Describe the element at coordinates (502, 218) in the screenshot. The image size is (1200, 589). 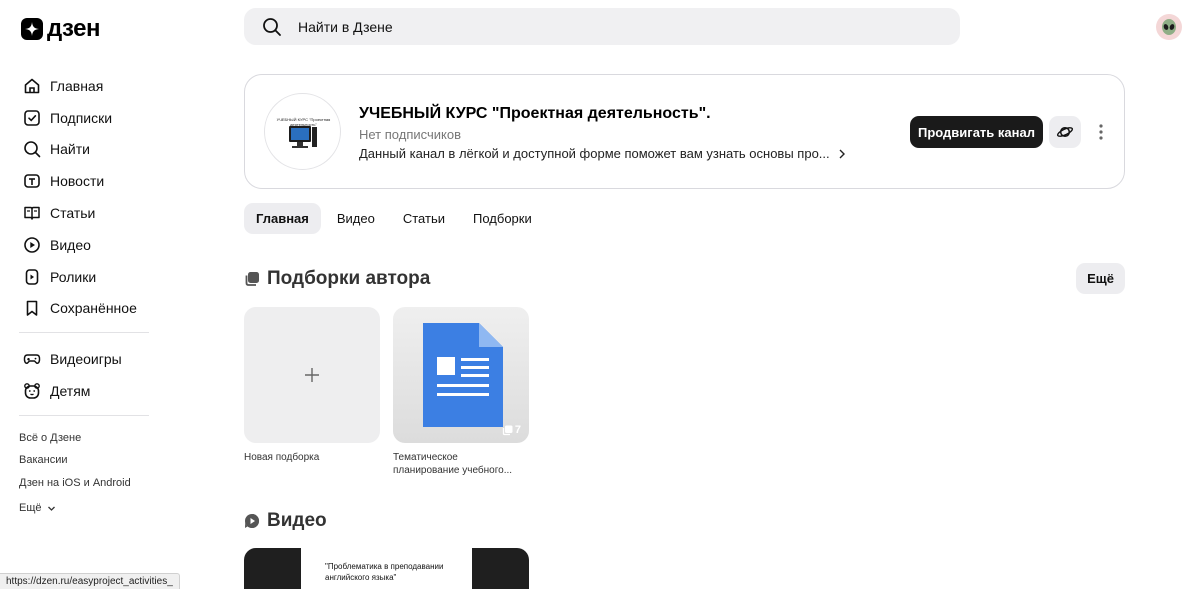
I see `tab-collections: Подборки` at that location.